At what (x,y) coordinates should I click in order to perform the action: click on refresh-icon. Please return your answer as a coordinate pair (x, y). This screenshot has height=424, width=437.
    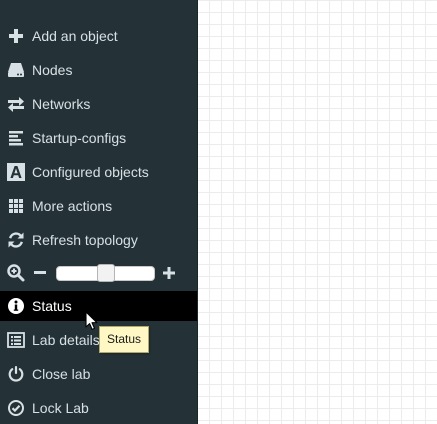
    Looking at the image, I should click on (16, 240).